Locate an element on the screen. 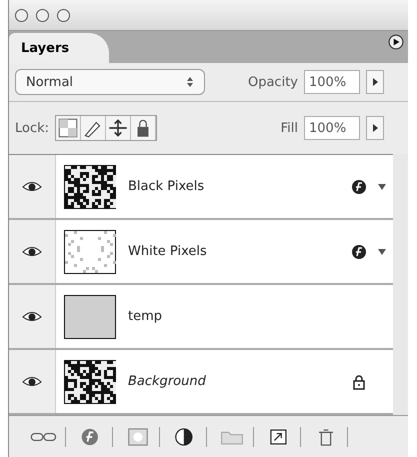 This screenshot has height=457, width=417. stepper-icon is located at coordinates (190, 82).